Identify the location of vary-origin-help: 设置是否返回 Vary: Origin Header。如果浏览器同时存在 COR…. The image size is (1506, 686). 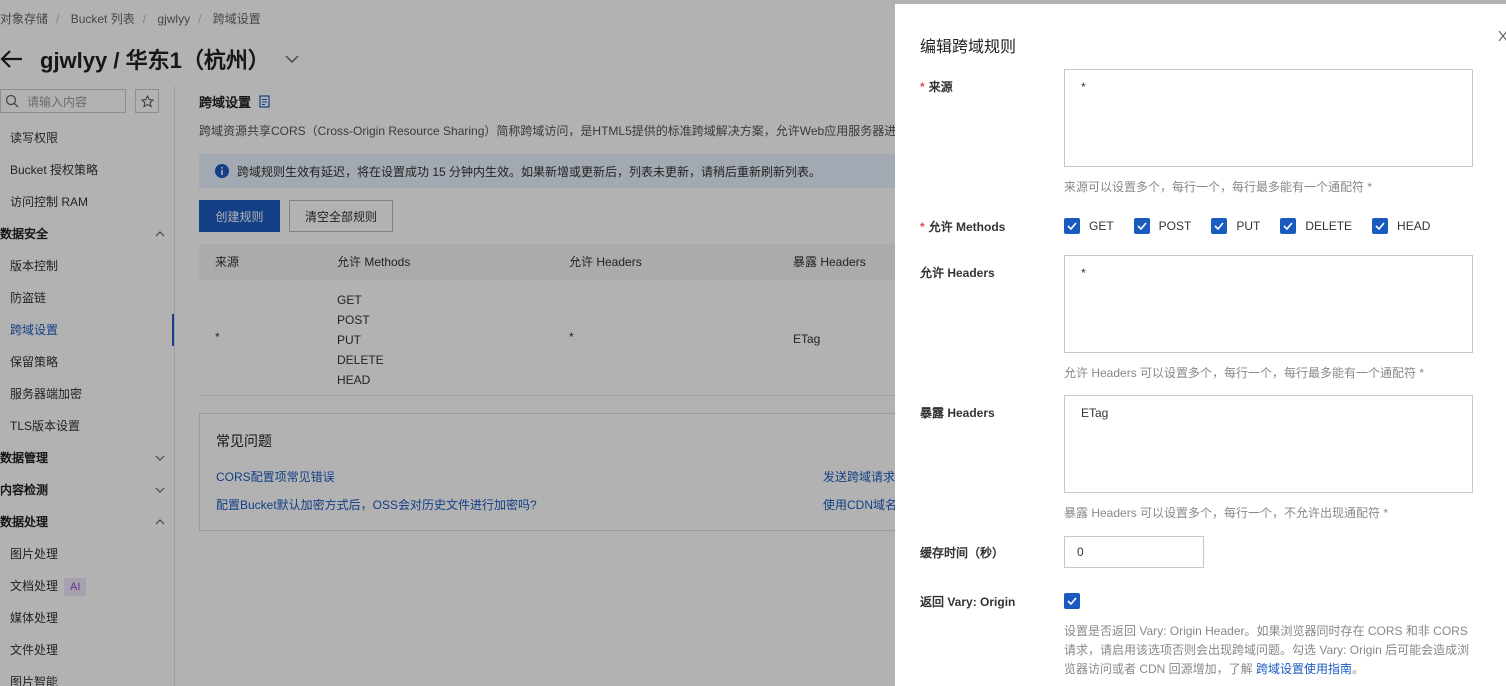
(1270, 650).